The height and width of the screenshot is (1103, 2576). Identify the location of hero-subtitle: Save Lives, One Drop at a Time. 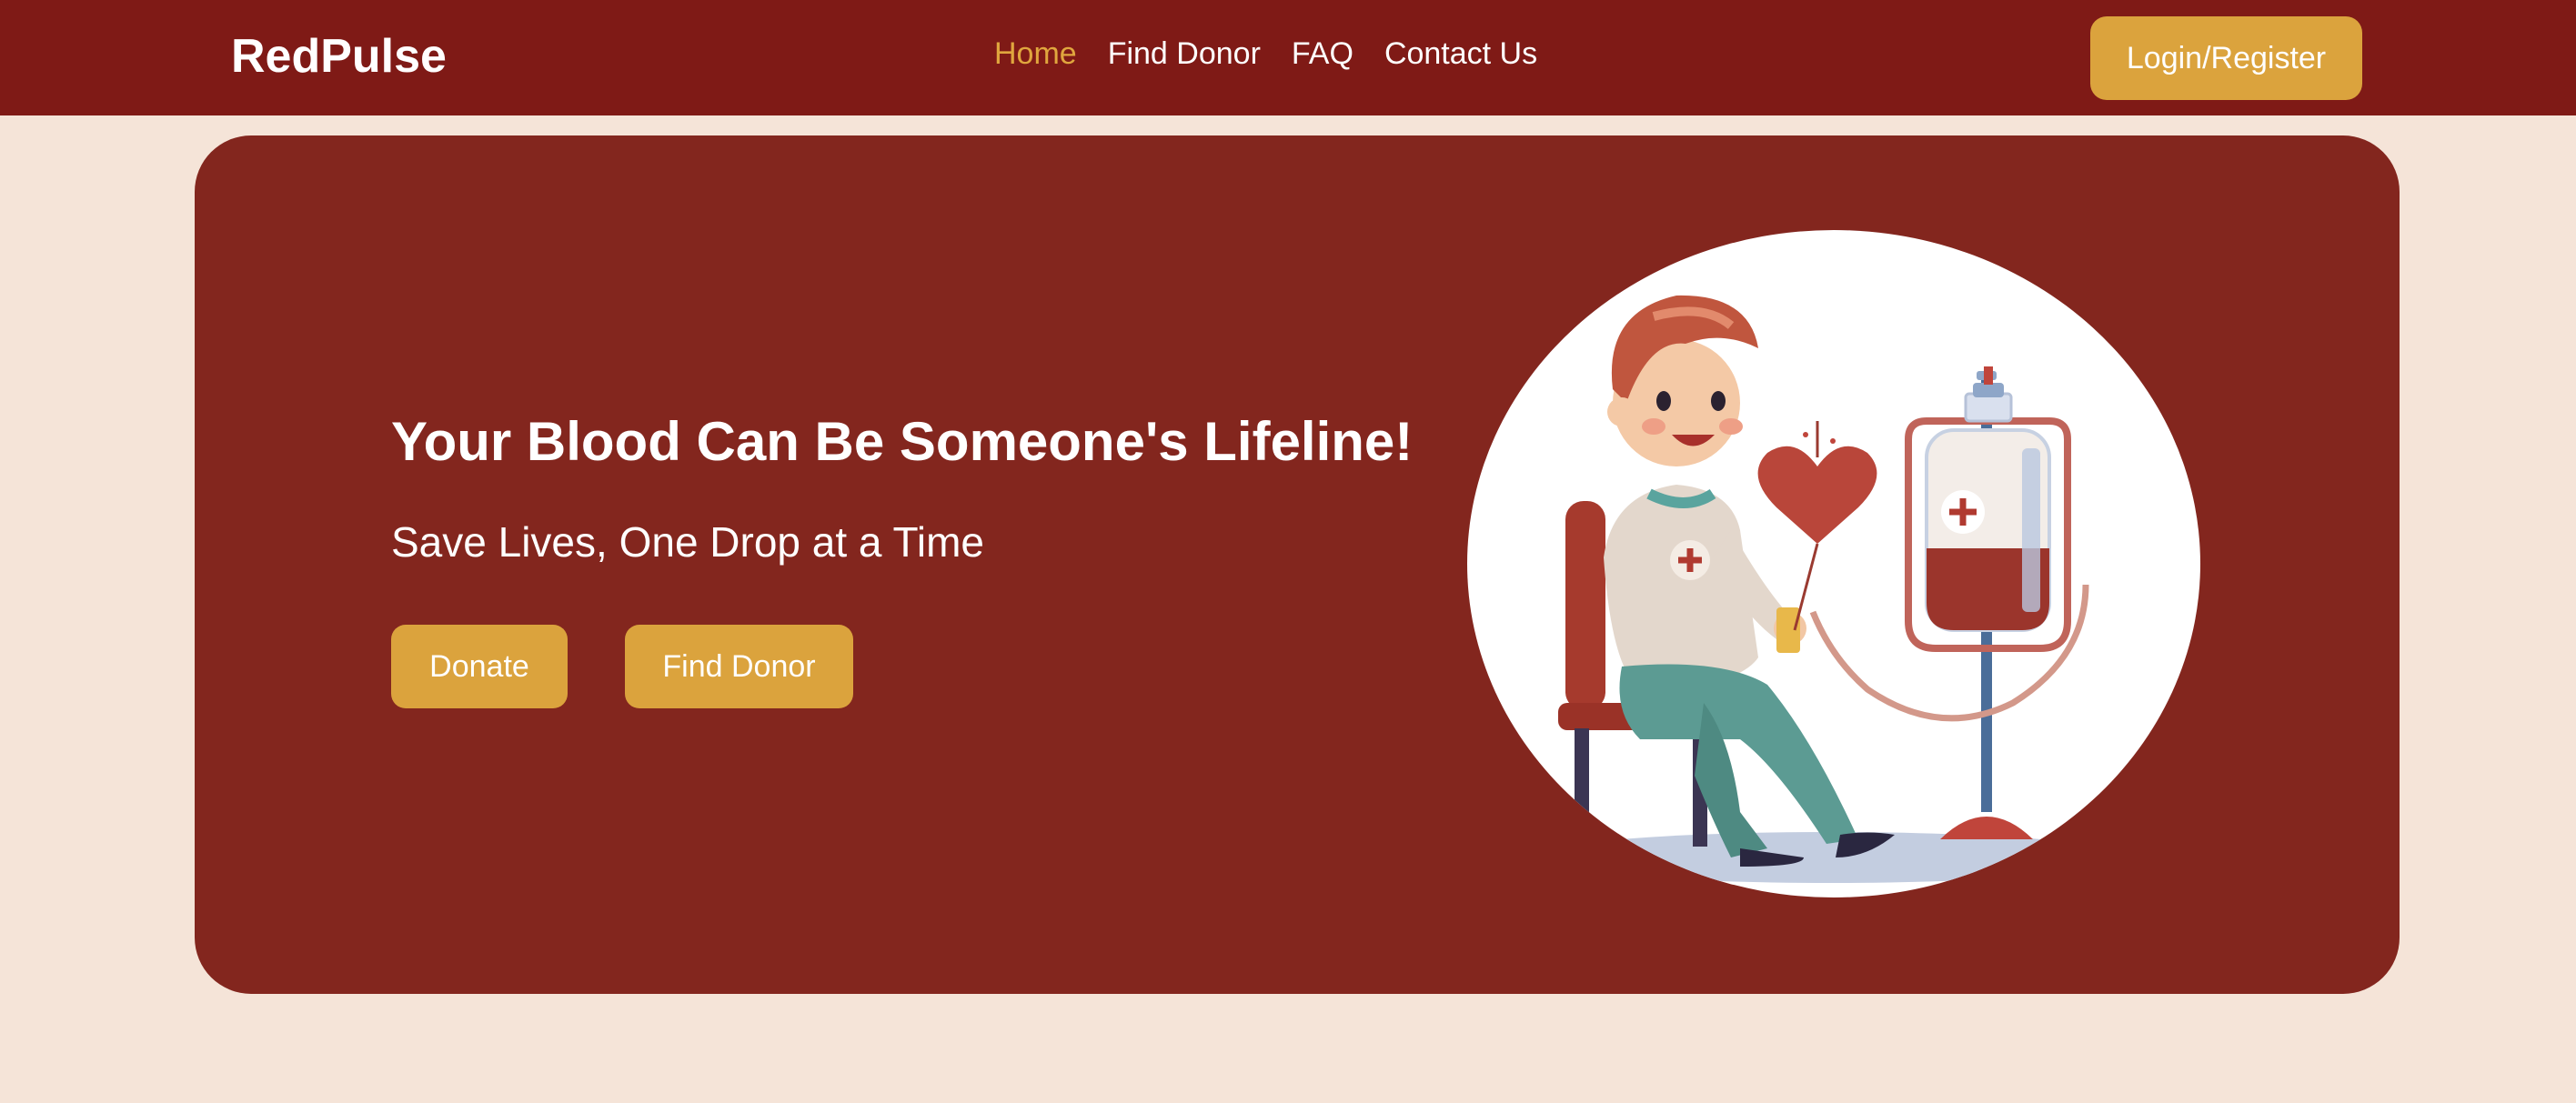
(687, 542).